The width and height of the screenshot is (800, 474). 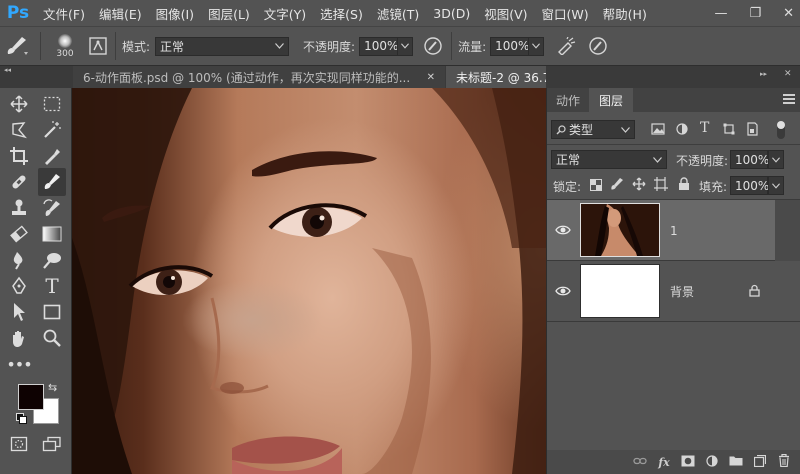 I want to click on layer-row-background: 背景, so click(x=673, y=291).